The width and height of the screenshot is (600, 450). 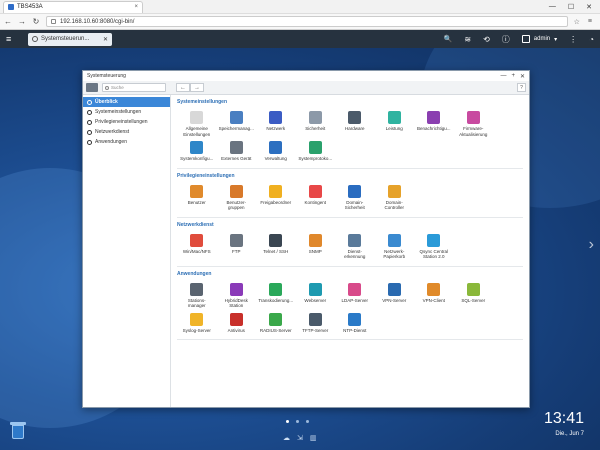 I want to click on antivirus-icon, so click(x=236, y=319).